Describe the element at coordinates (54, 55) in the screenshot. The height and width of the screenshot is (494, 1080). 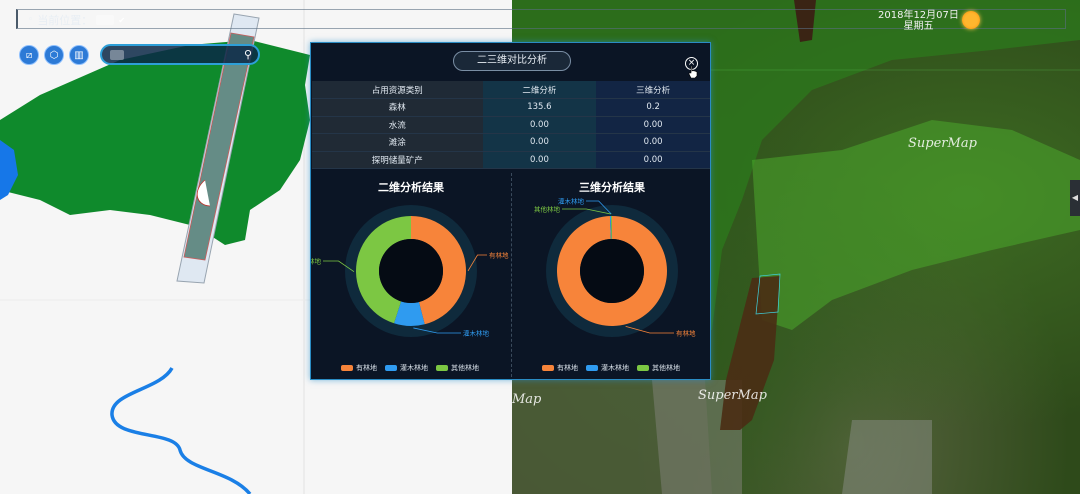
I see `cube-icon: ⬡` at that location.